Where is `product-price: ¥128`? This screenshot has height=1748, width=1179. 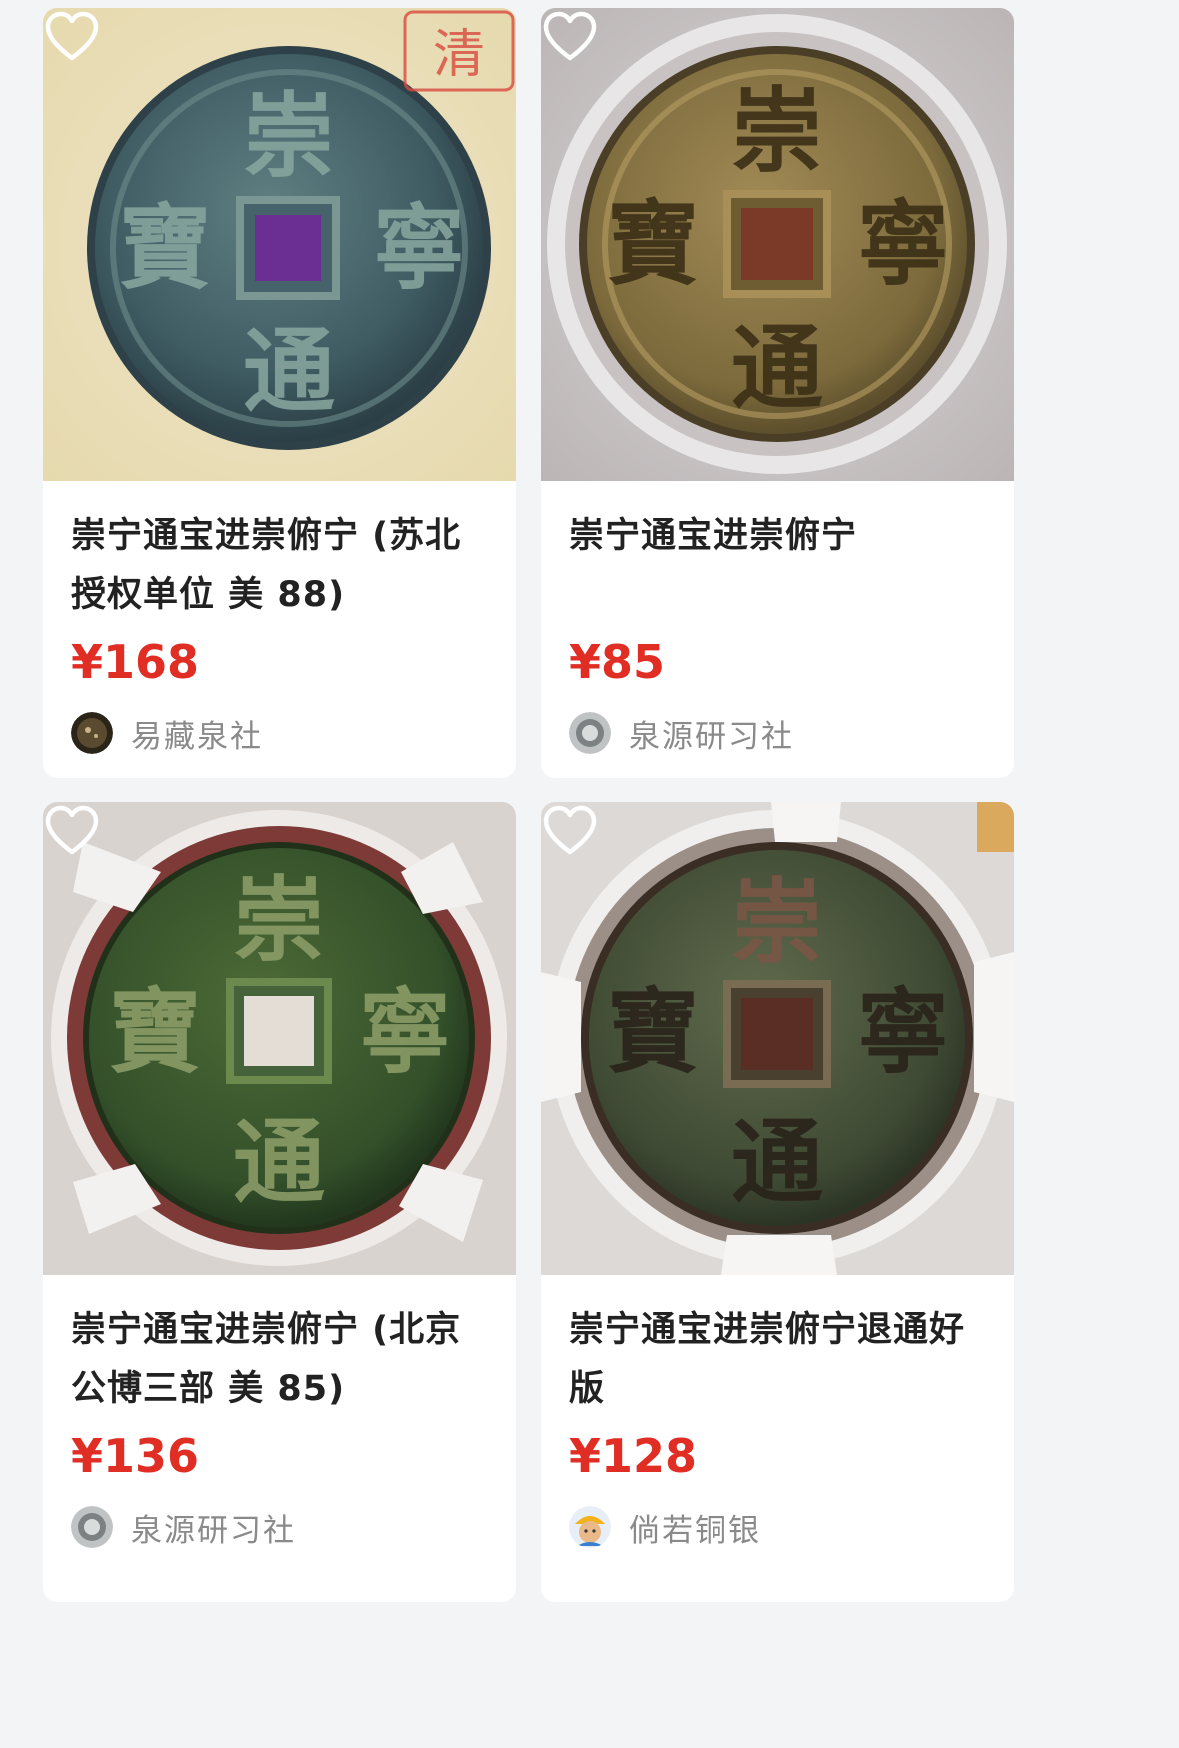 product-price: ¥128 is located at coordinates (633, 1456).